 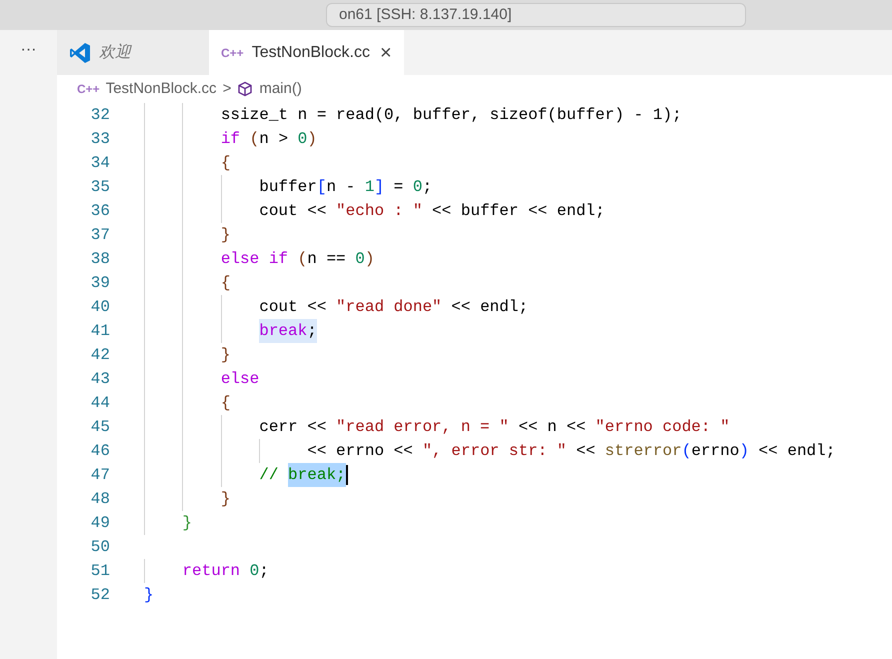 I want to click on breadcrumb-item: main(), so click(x=269, y=89).